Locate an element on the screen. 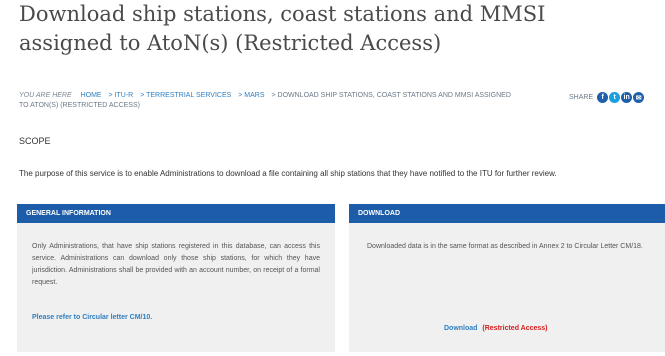 The image size is (665, 356). email-icon: ✉ is located at coordinates (639, 97).